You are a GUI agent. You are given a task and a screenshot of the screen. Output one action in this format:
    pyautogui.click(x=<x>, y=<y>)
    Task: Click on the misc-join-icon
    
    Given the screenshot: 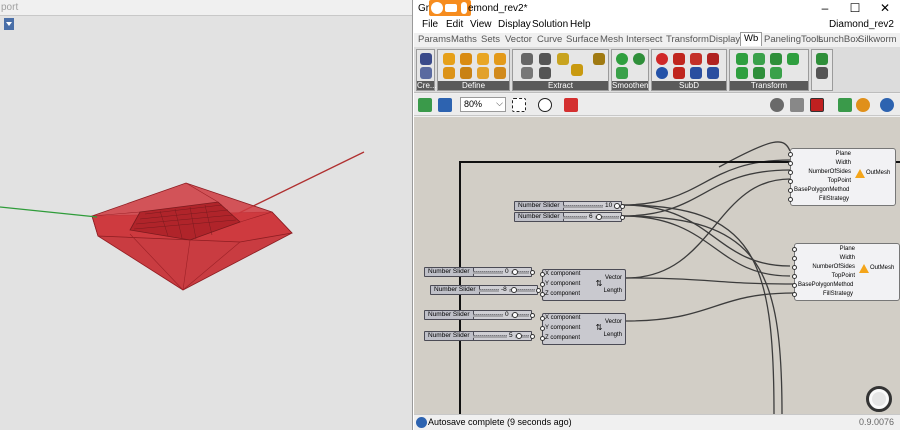 What is the action you would take?
    pyautogui.click(x=822, y=59)
    